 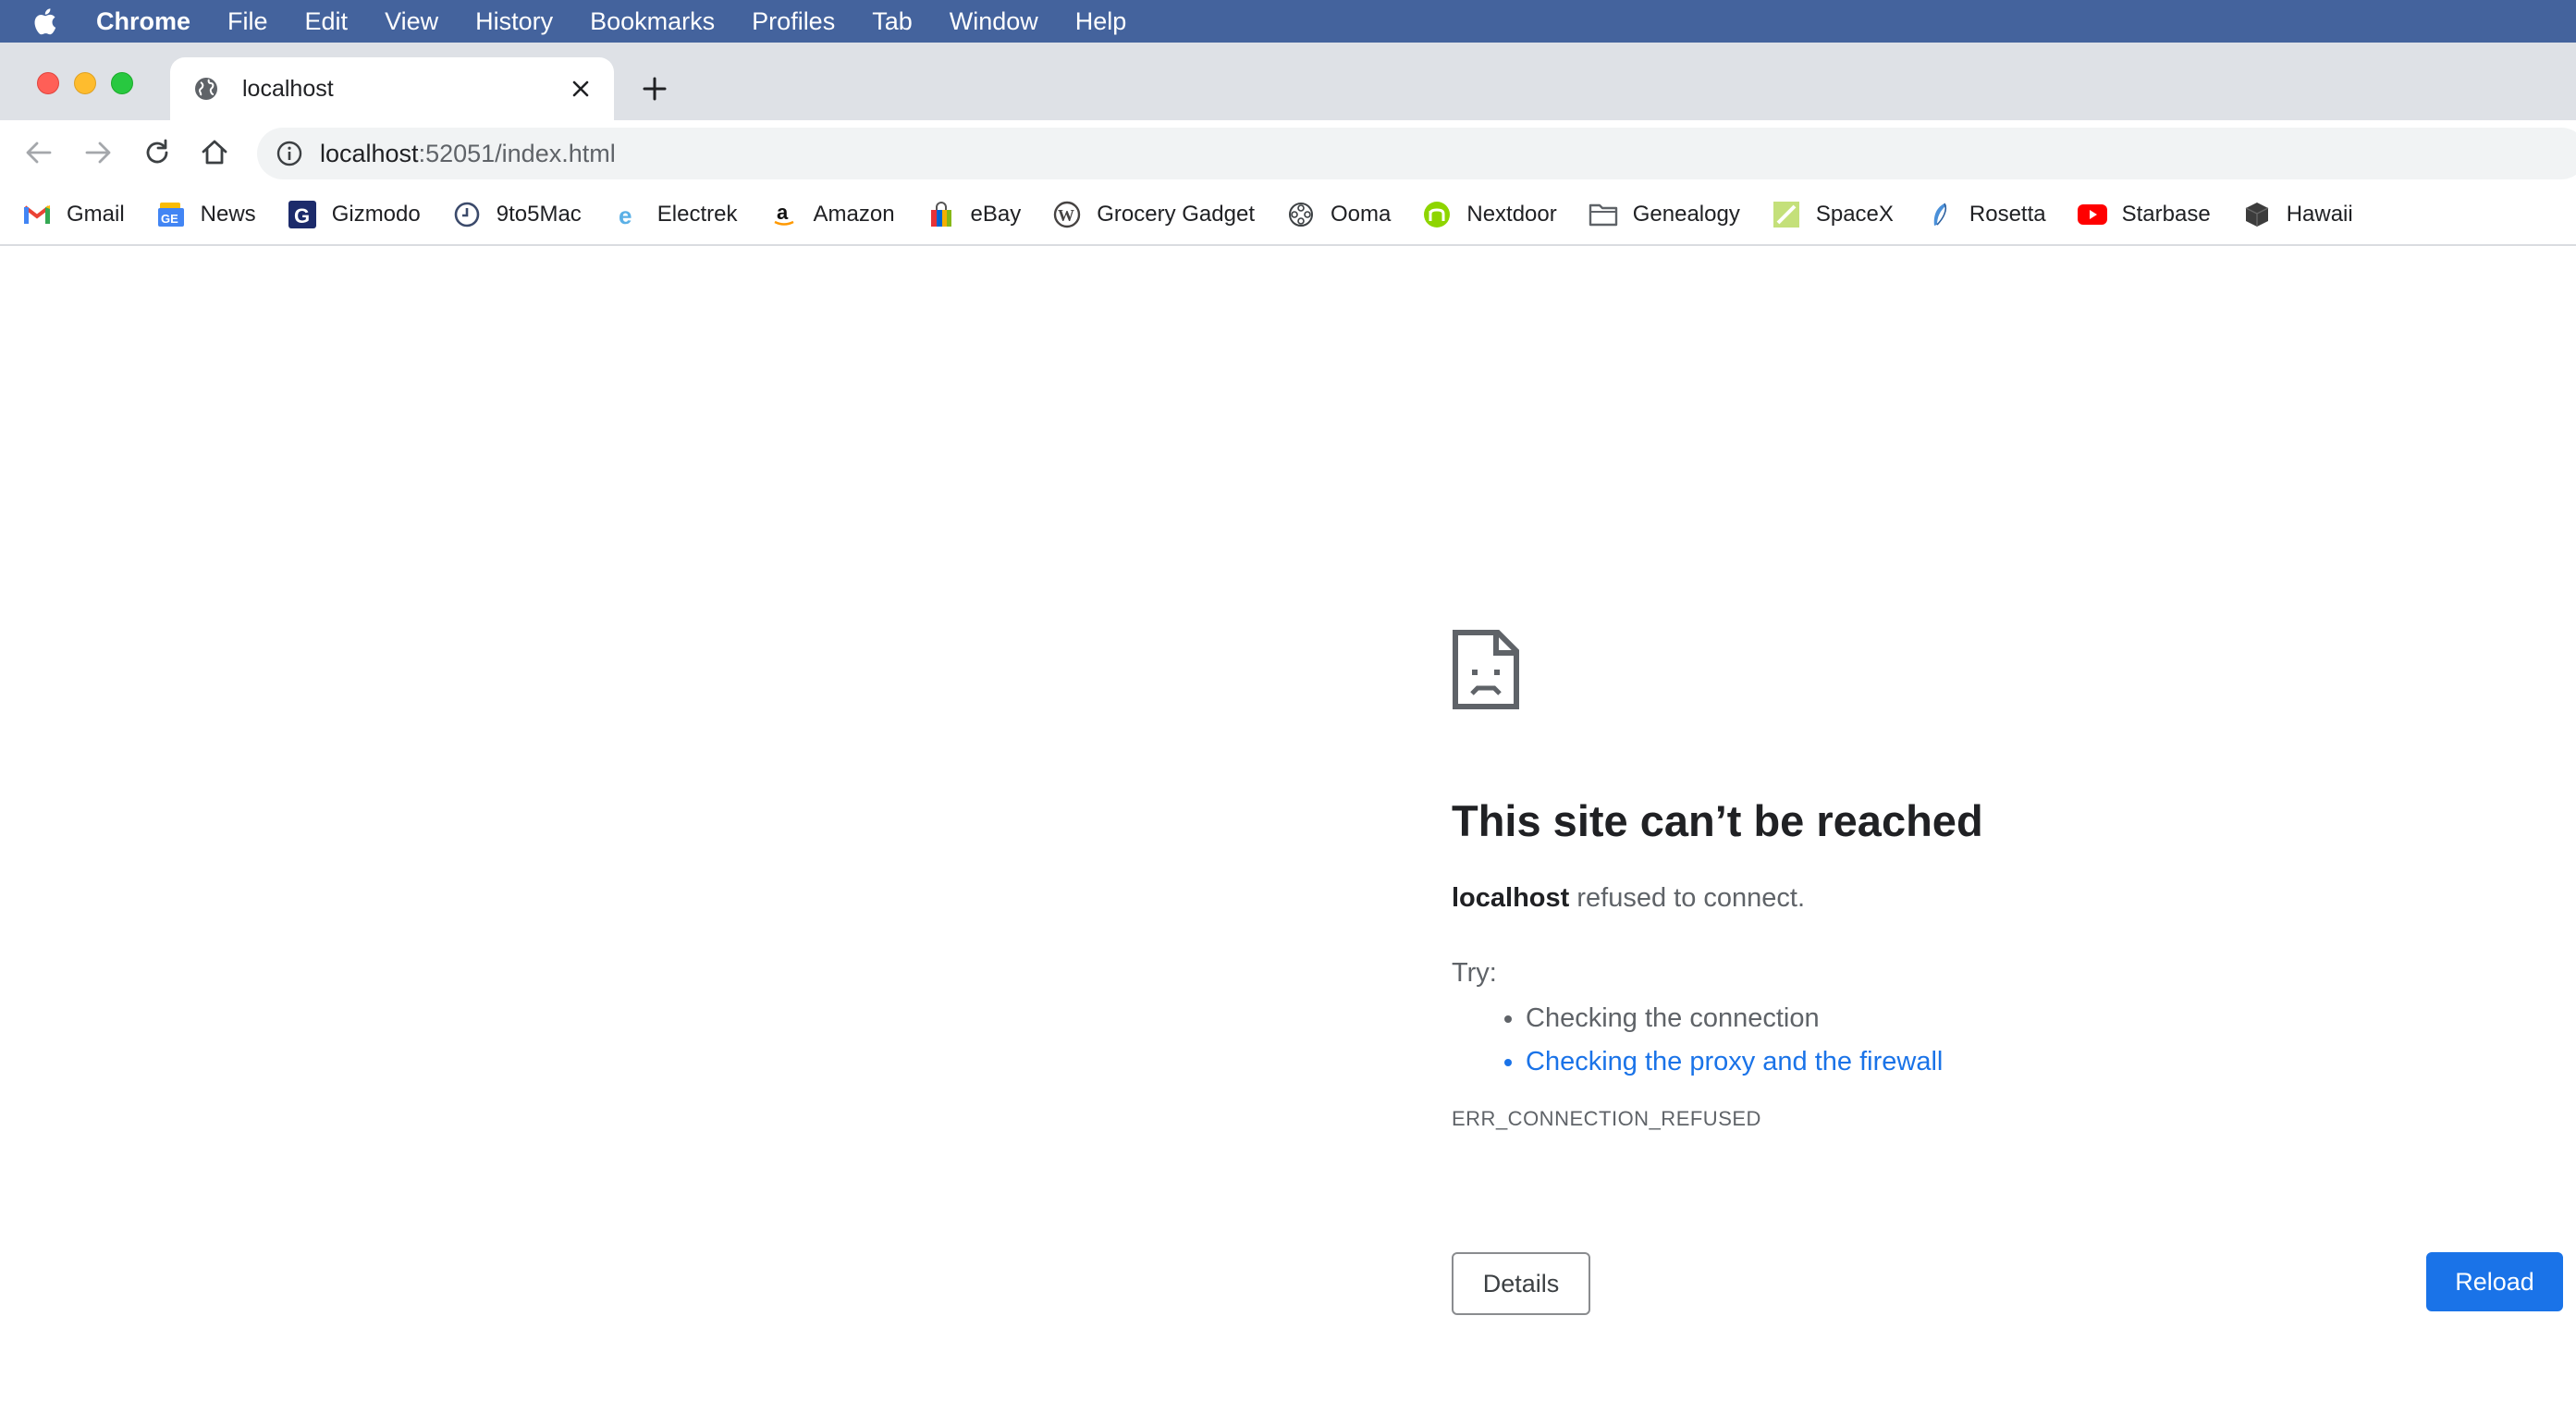 I want to click on bookmark-news: GE News, so click(x=206, y=214).